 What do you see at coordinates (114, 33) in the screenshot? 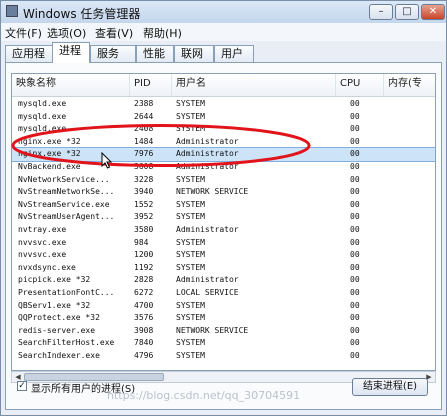
I see `menu-view: 查看(V)` at bounding box center [114, 33].